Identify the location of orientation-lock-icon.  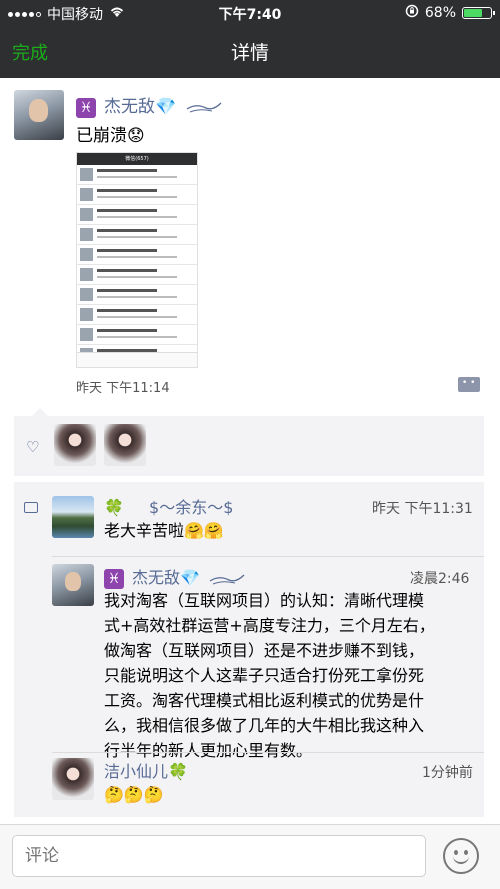
(412, 13).